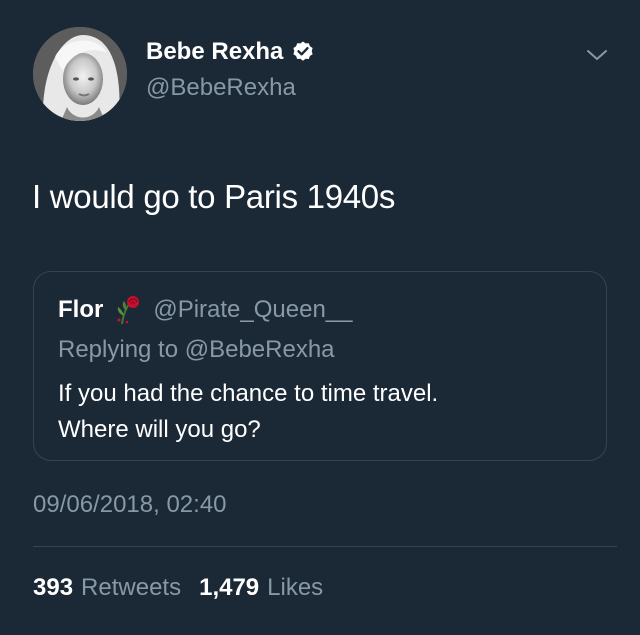 This screenshot has height=635, width=640. Describe the element at coordinates (325, 546) in the screenshot. I see `divider` at that location.